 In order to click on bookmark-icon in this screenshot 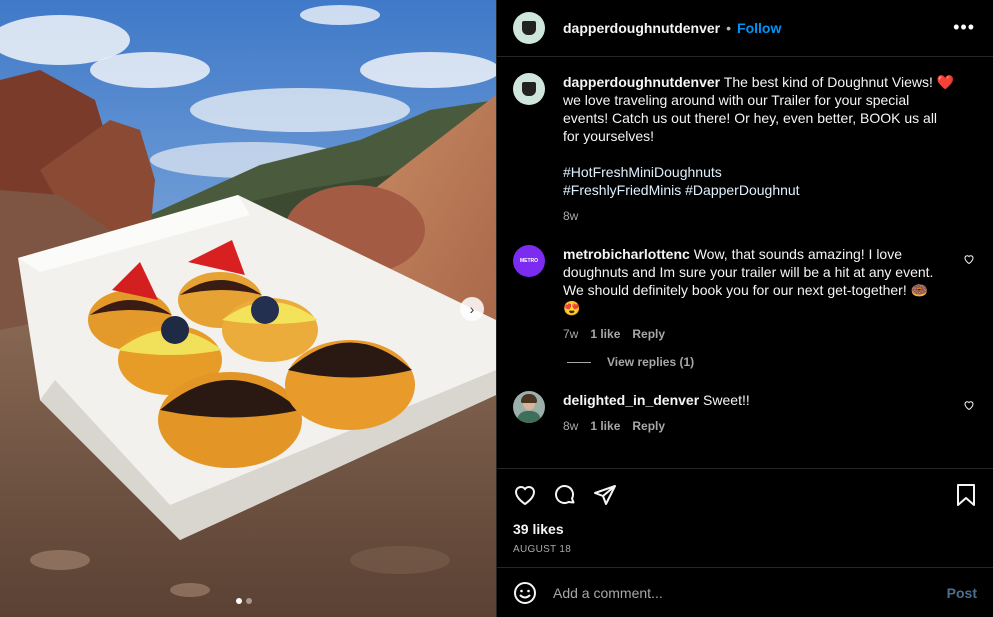, I will do `click(966, 495)`.